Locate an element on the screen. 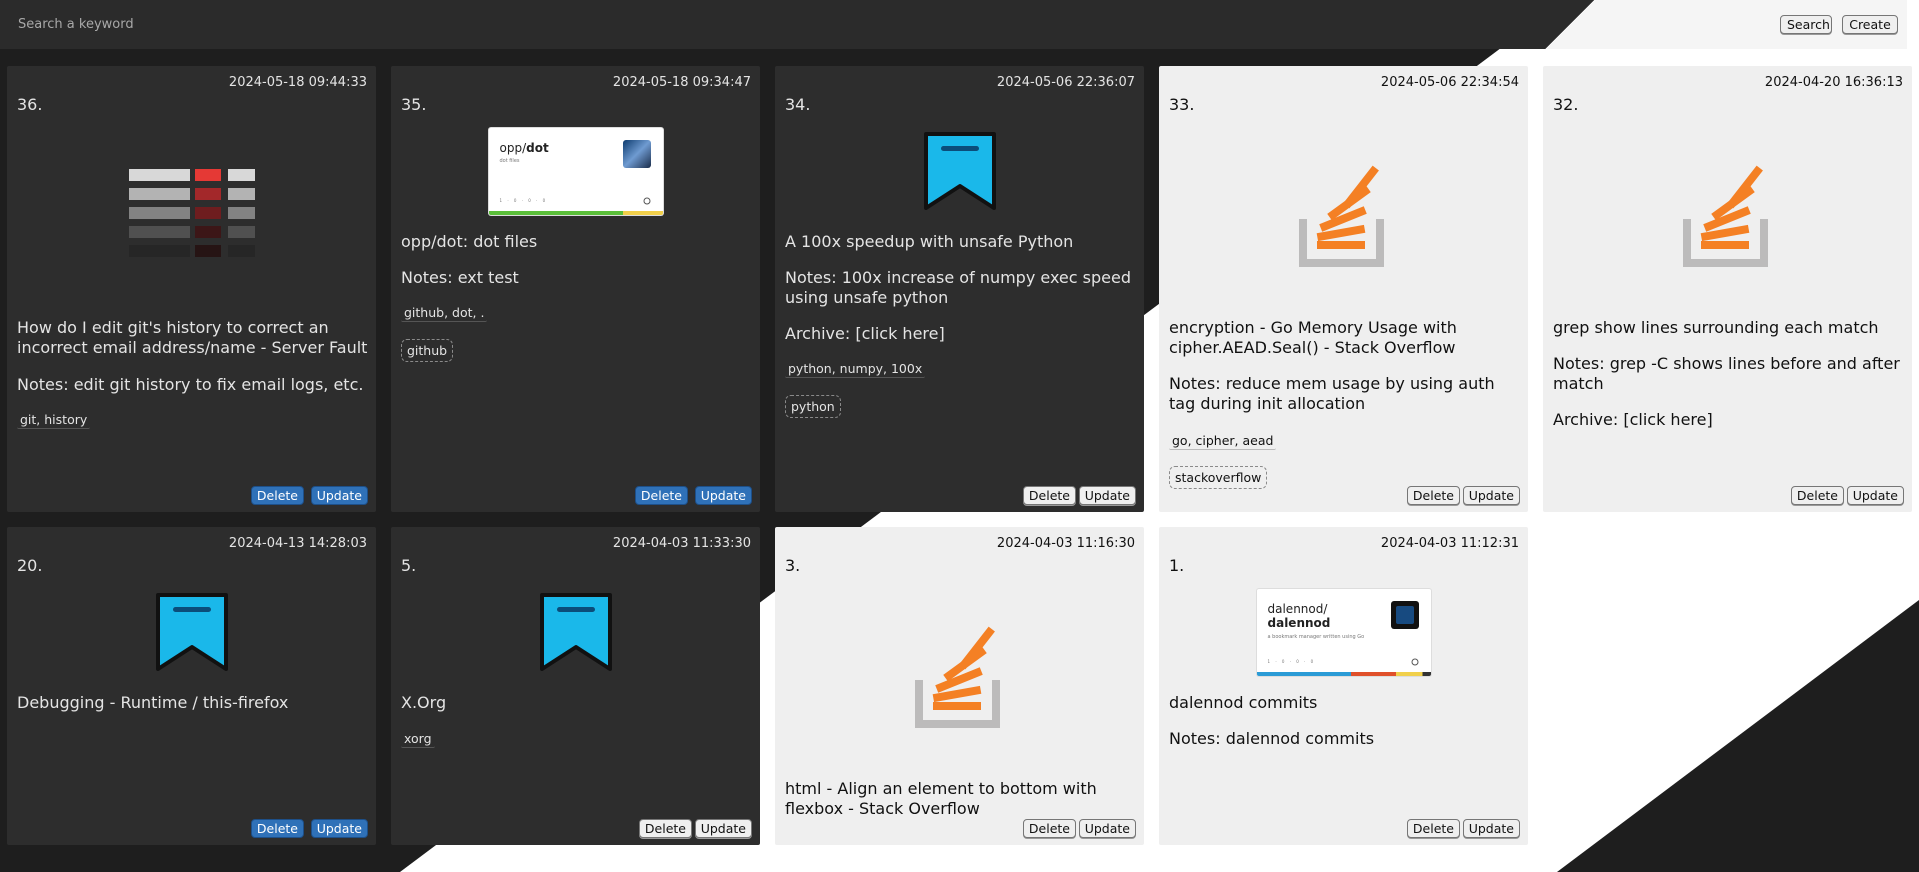  repo-name: dalennod is located at coordinates (1299, 623).